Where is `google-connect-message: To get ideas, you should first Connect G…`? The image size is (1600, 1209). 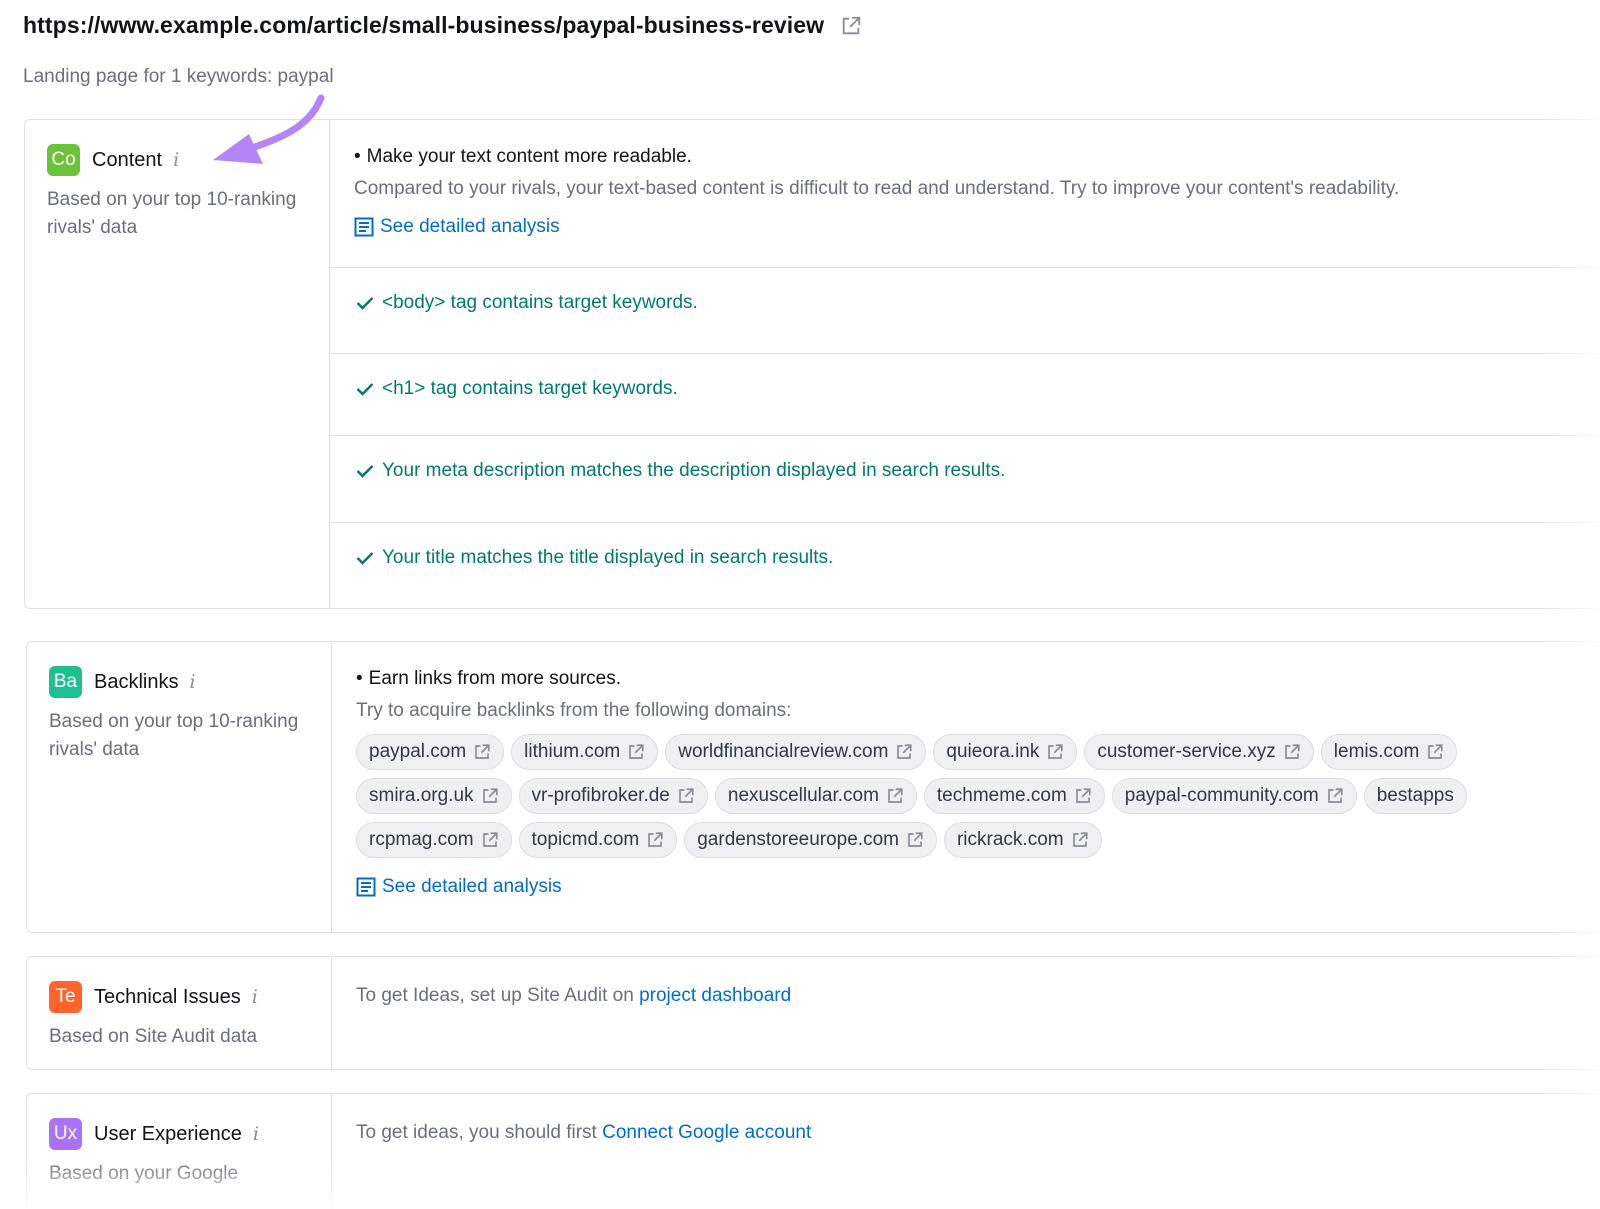
google-connect-message: To get ideas, you should first Connect G… is located at coordinates (584, 1132).